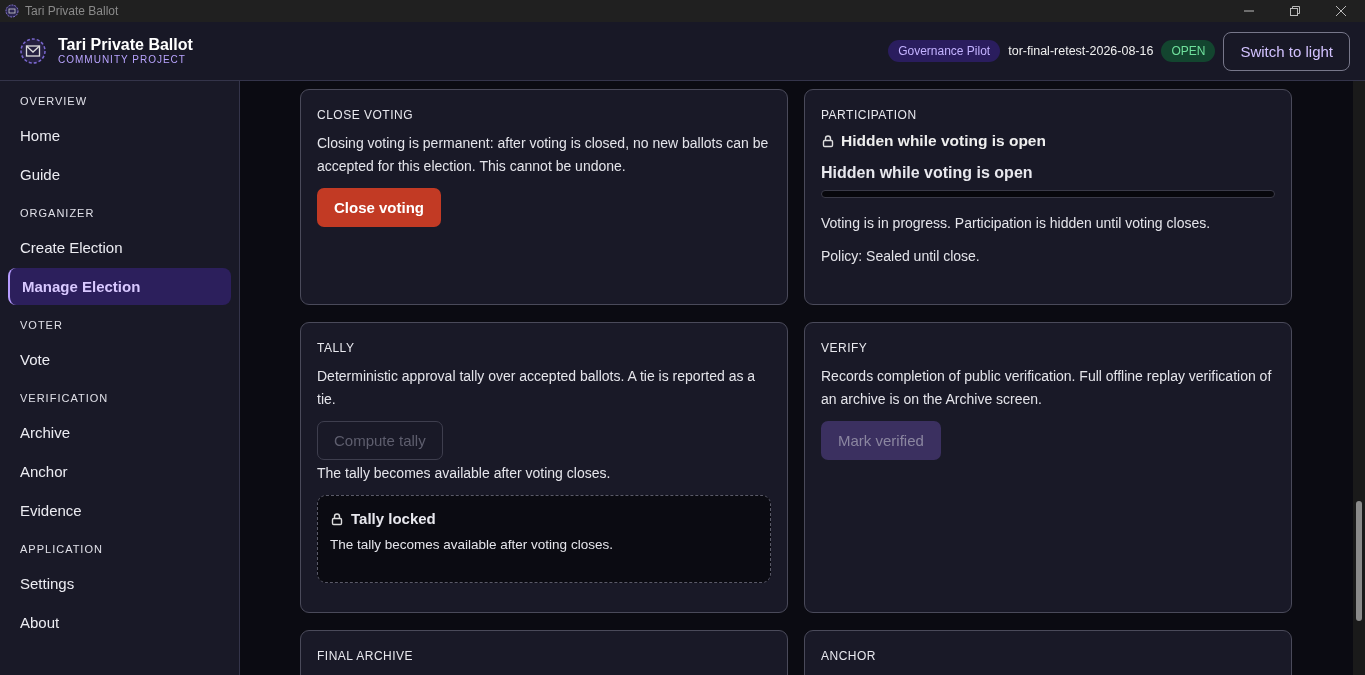 This screenshot has width=1365, height=675. What do you see at coordinates (1286, 51) in the screenshot?
I see `theme-toggle-button: Switch to light` at bounding box center [1286, 51].